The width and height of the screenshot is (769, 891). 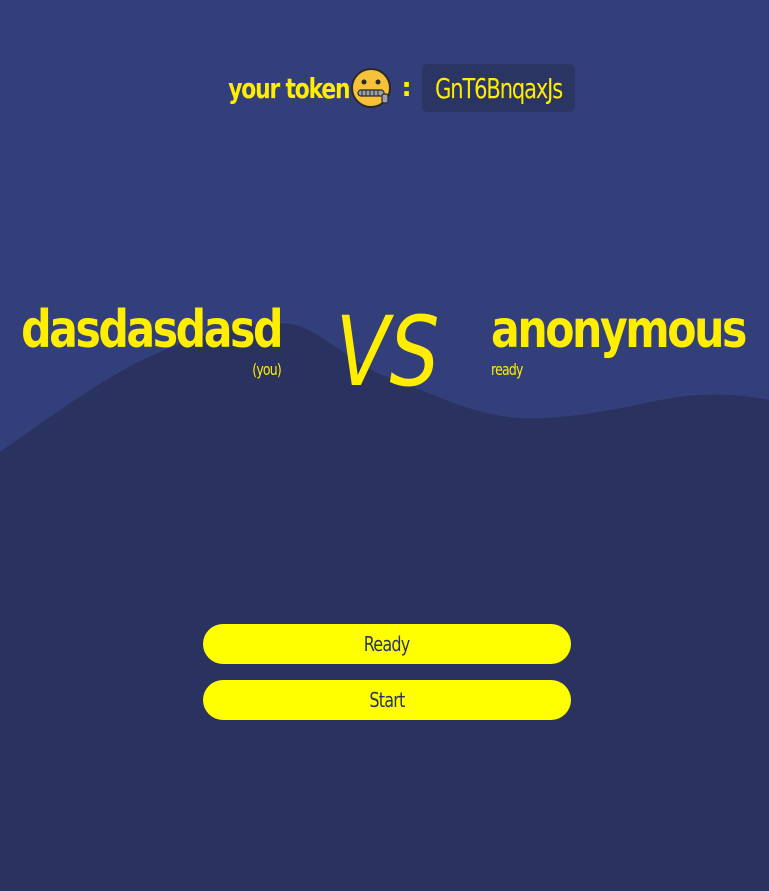 What do you see at coordinates (267, 369) in the screenshot?
I see `player-left-status: (you)` at bounding box center [267, 369].